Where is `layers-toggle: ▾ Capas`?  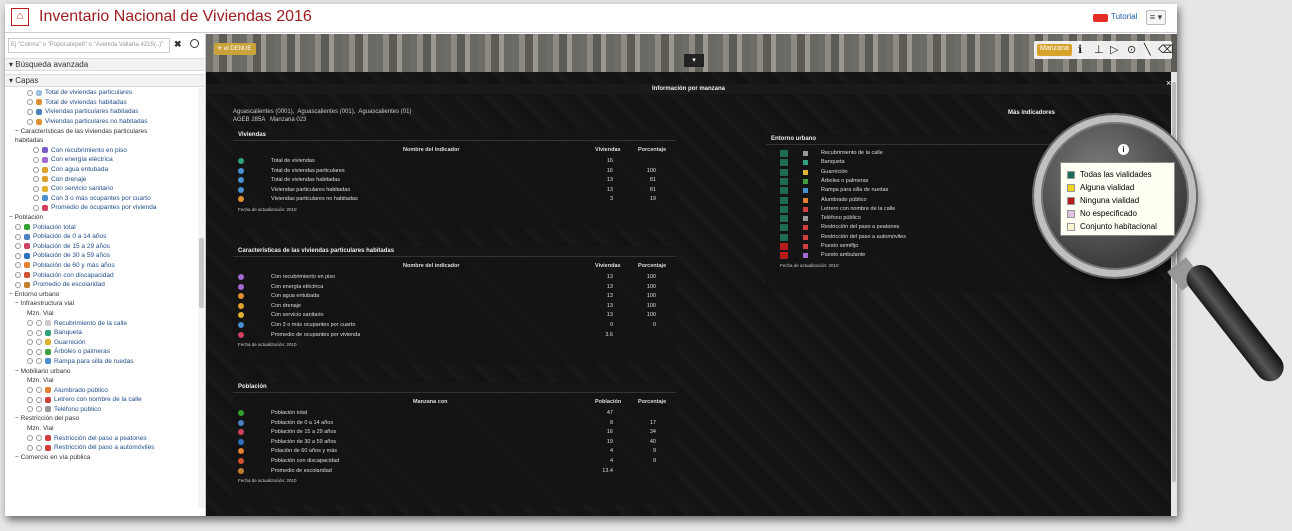
layers-toggle: ▾ Capas is located at coordinates (105, 80).